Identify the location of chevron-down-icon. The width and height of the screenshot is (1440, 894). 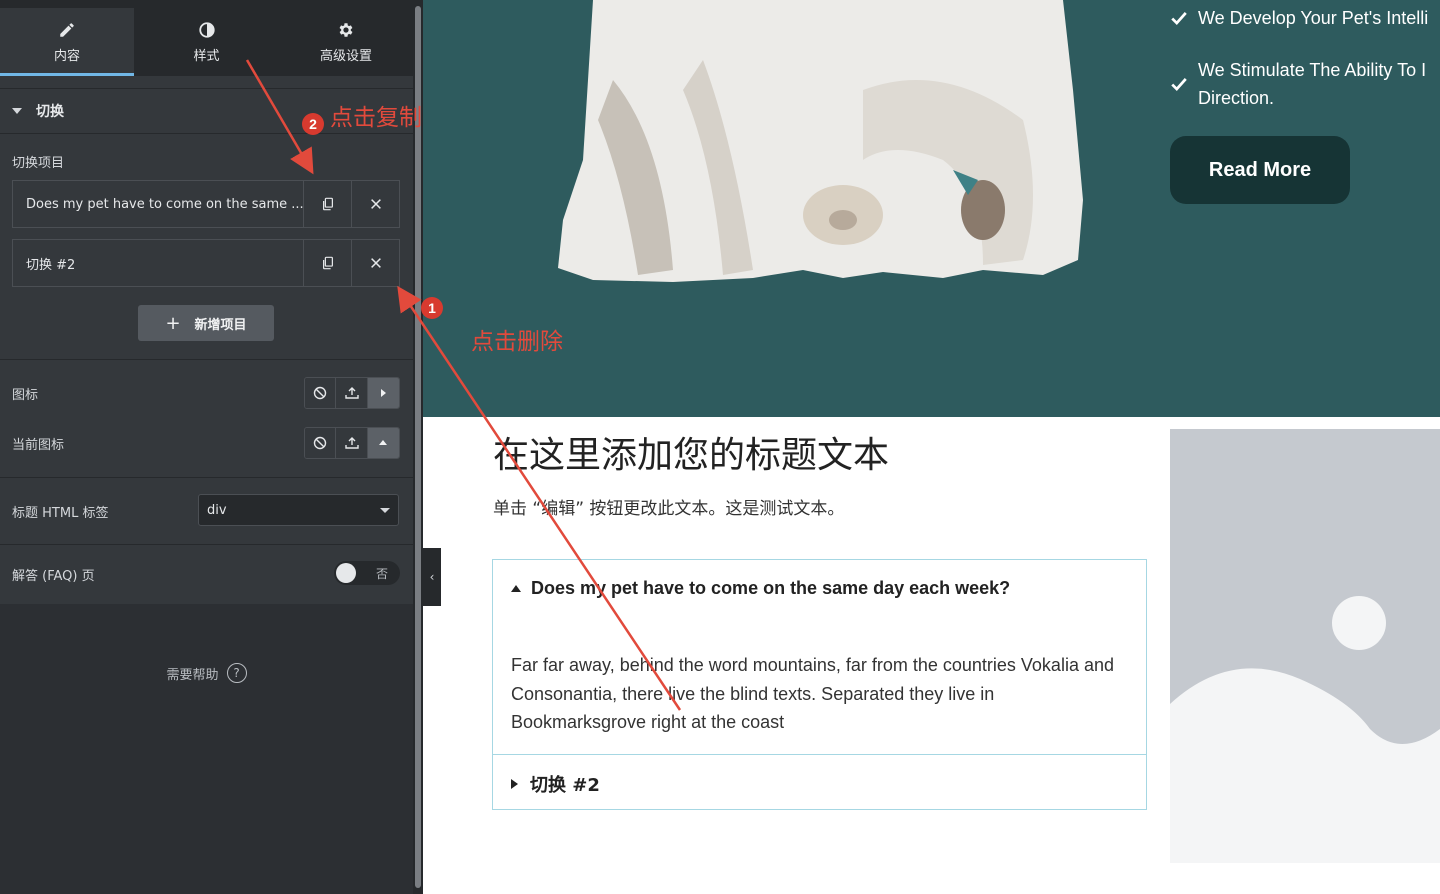
(385, 510).